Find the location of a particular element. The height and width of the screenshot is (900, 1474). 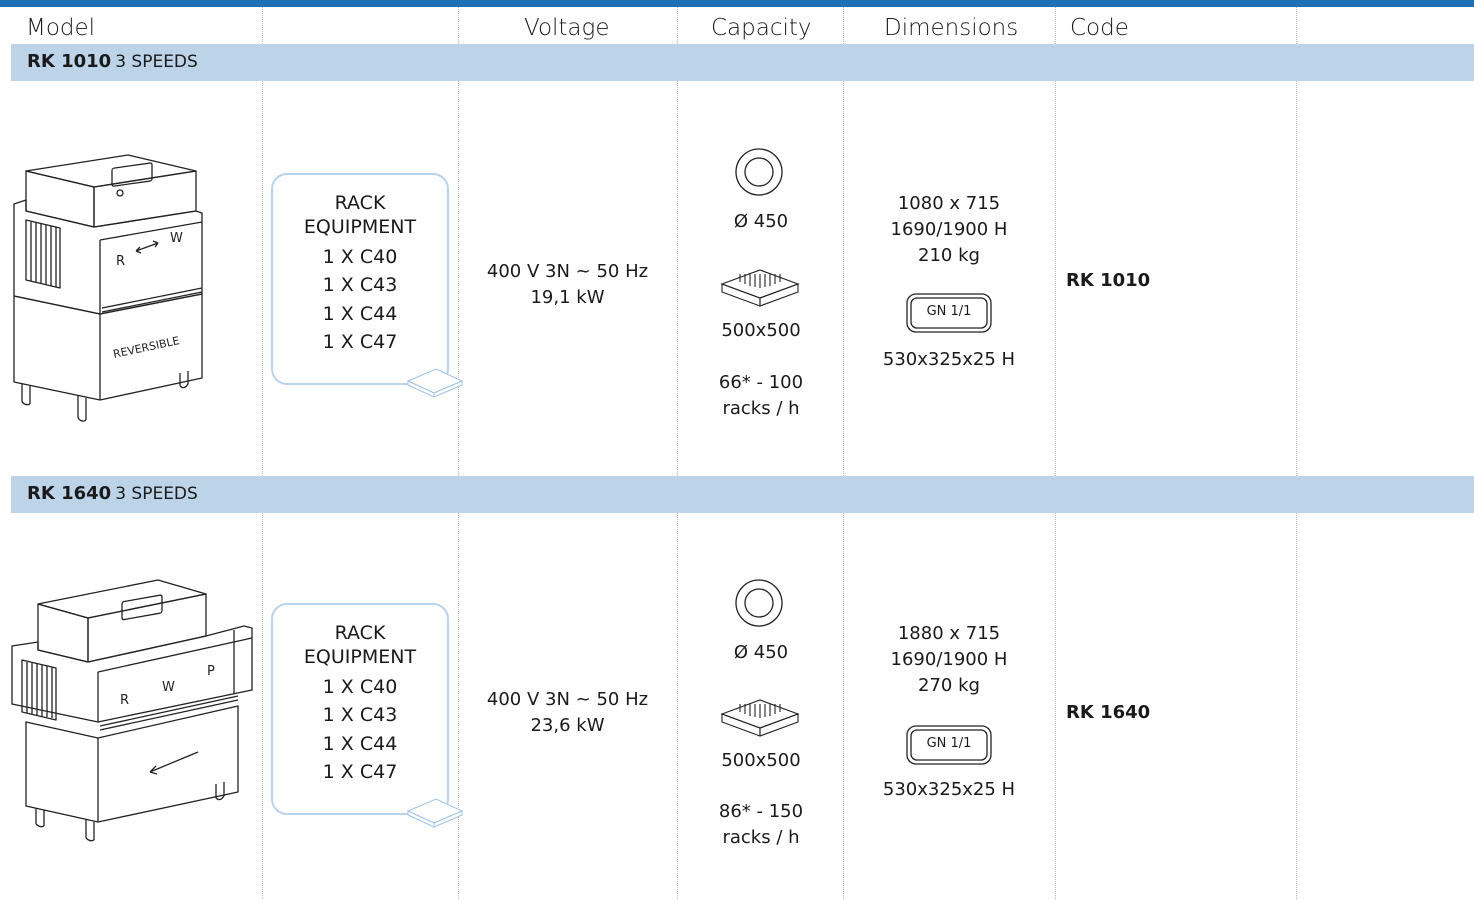

dimensions-cell: 1080 x 715 1690/1900 H 210 kg is located at coordinates (949, 230).